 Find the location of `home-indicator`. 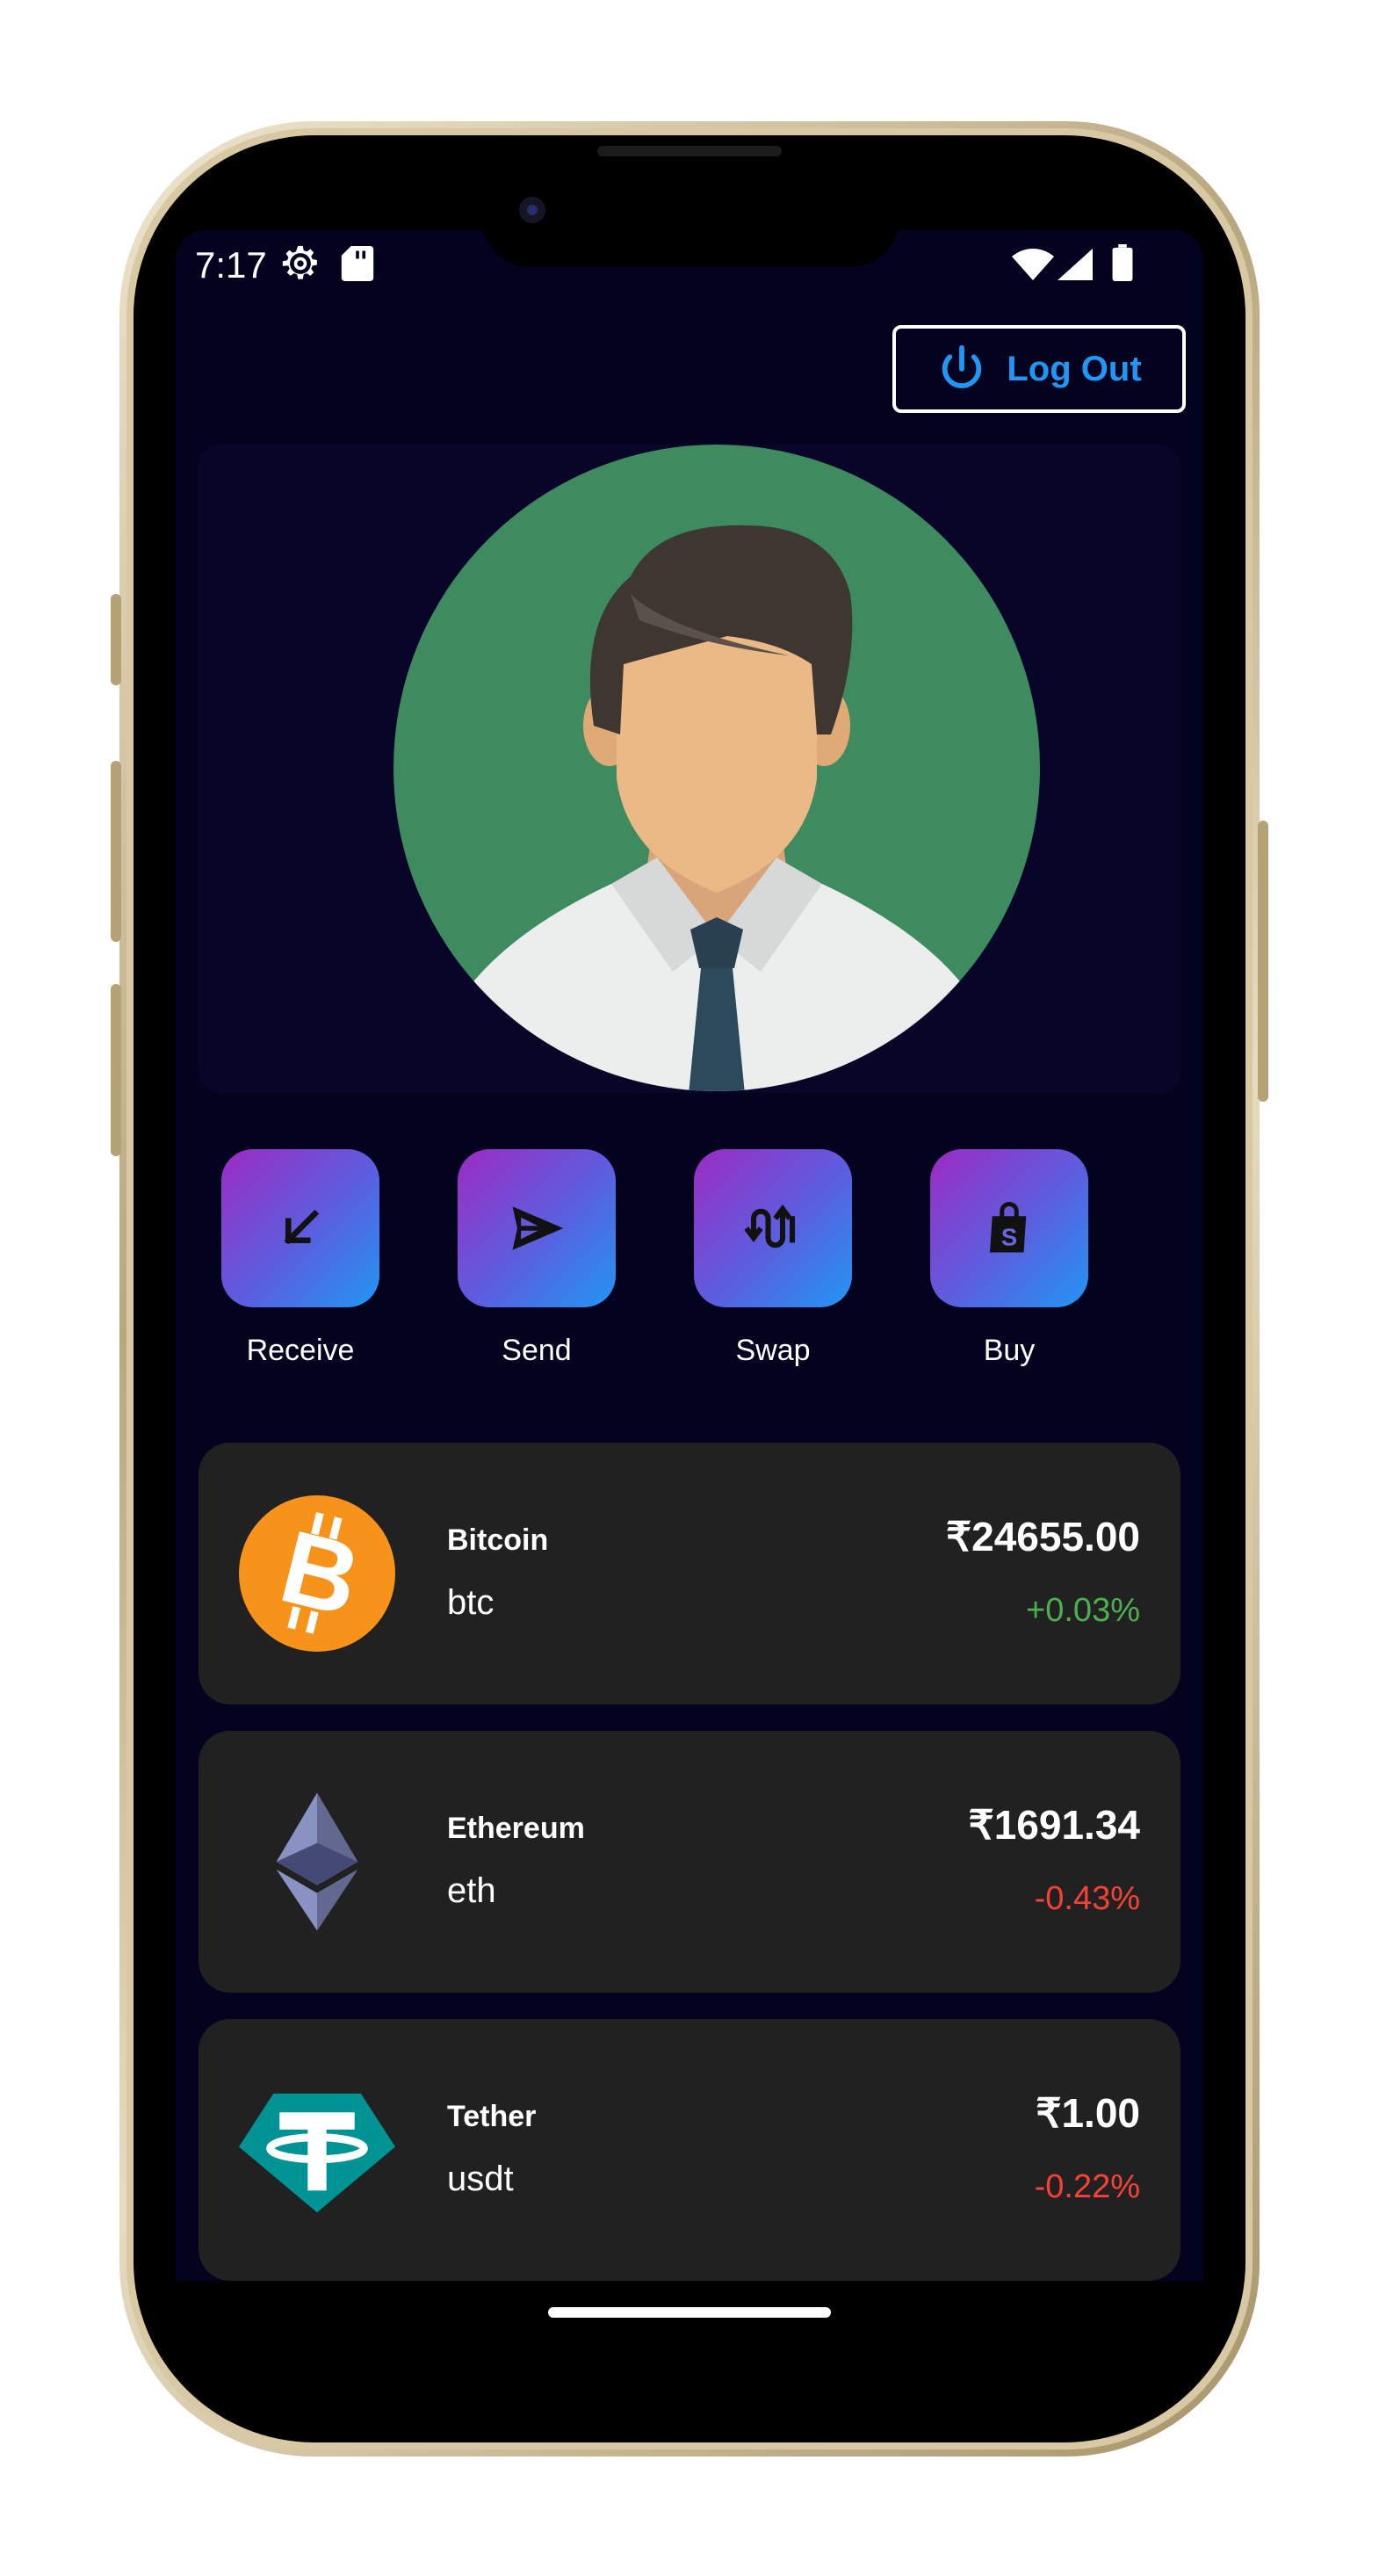

home-indicator is located at coordinates (689, 2312).